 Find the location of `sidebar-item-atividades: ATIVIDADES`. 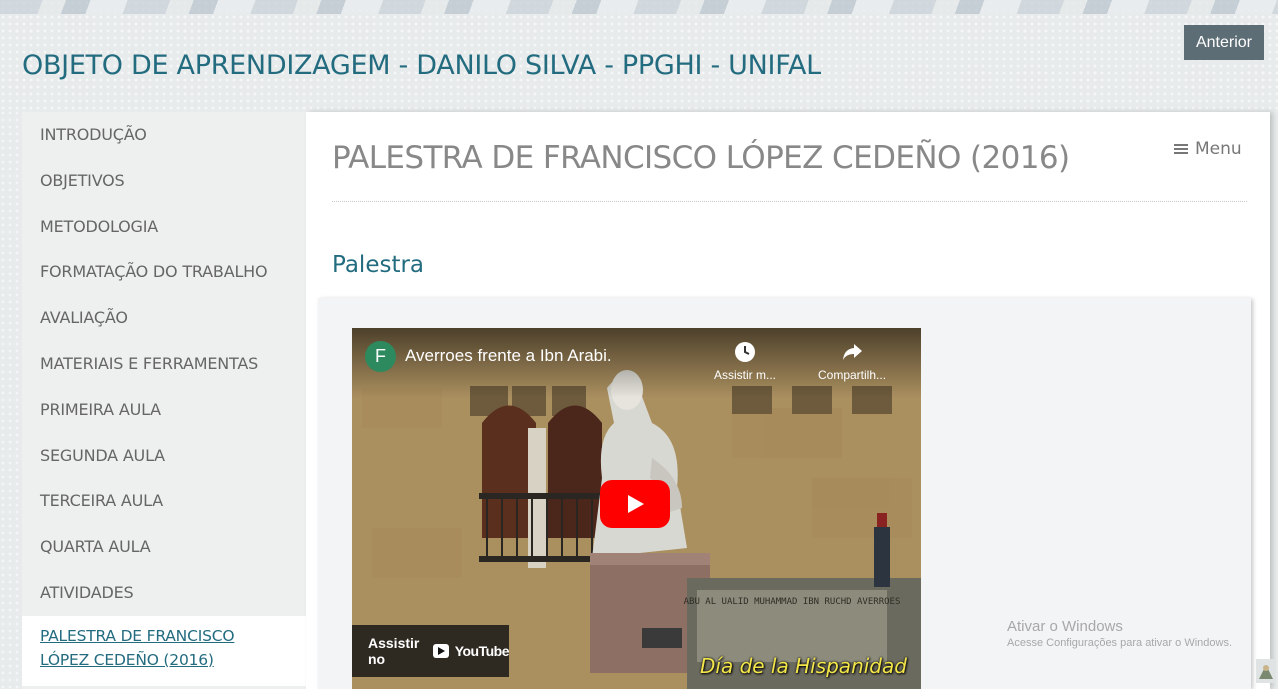

sidebar-item-atividades: ATIVIDADES is located at coordinates (164, 593).